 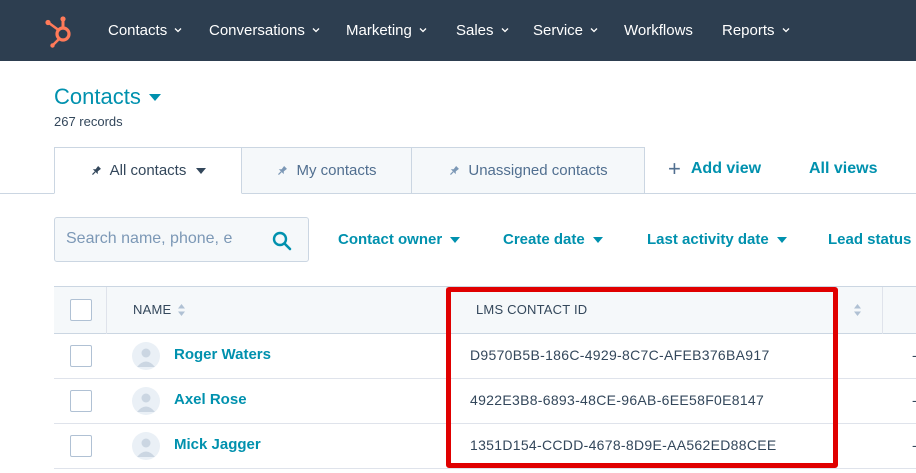 I want to click on tab-unassigned-contacts: Unassigned contacts, so click(x=528, y=170).